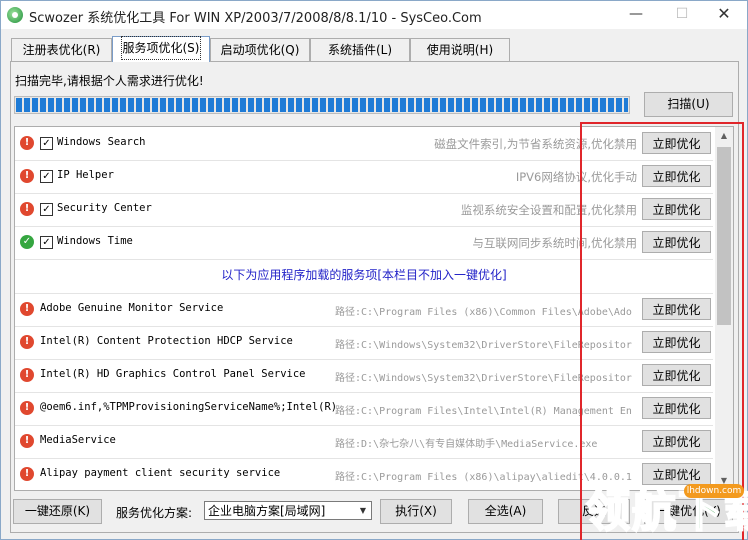 The width and height of the screenshot is (748, 540). Describe the element at coordinates (364, 177) in the screenshot. I see `service-row-ip-helper: ! ✓ IP Helper IPV6网络协议,优化手动 立即优化` at that location.